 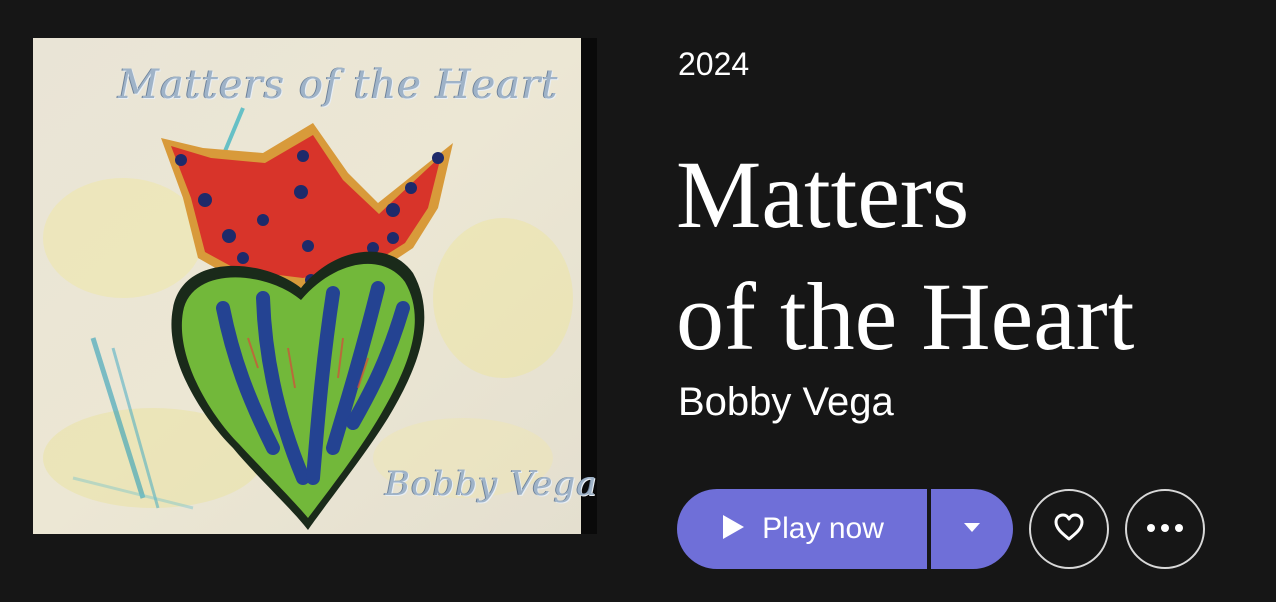 I want to click on album-title-line-2: of the Heart, so click(x=905, y=316).